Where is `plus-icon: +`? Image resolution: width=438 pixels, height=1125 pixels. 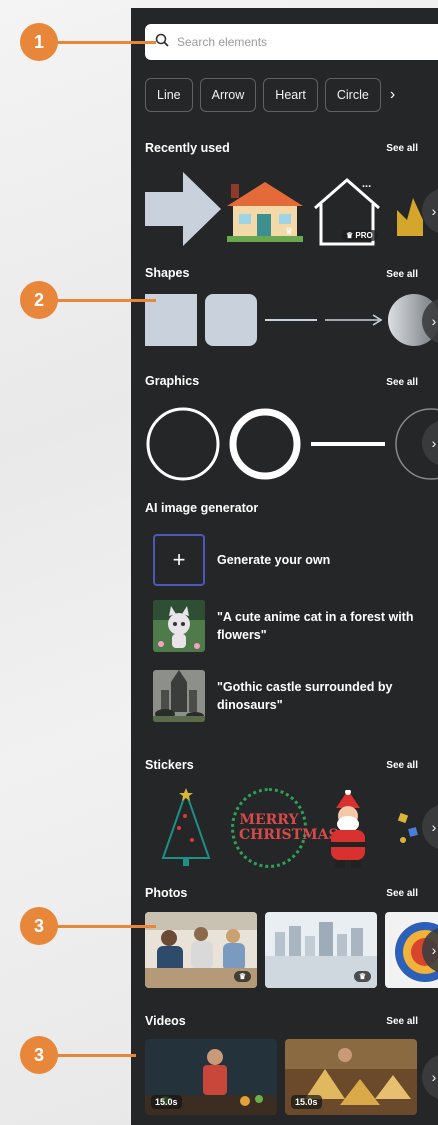
plus-icon: + is located at coordinates (179, 560).